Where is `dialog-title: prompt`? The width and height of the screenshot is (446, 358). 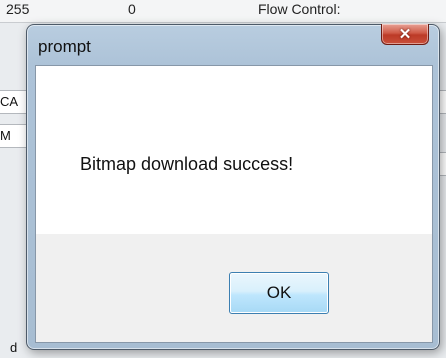 dialog-title: prompt is located at coordinates (64, 46).